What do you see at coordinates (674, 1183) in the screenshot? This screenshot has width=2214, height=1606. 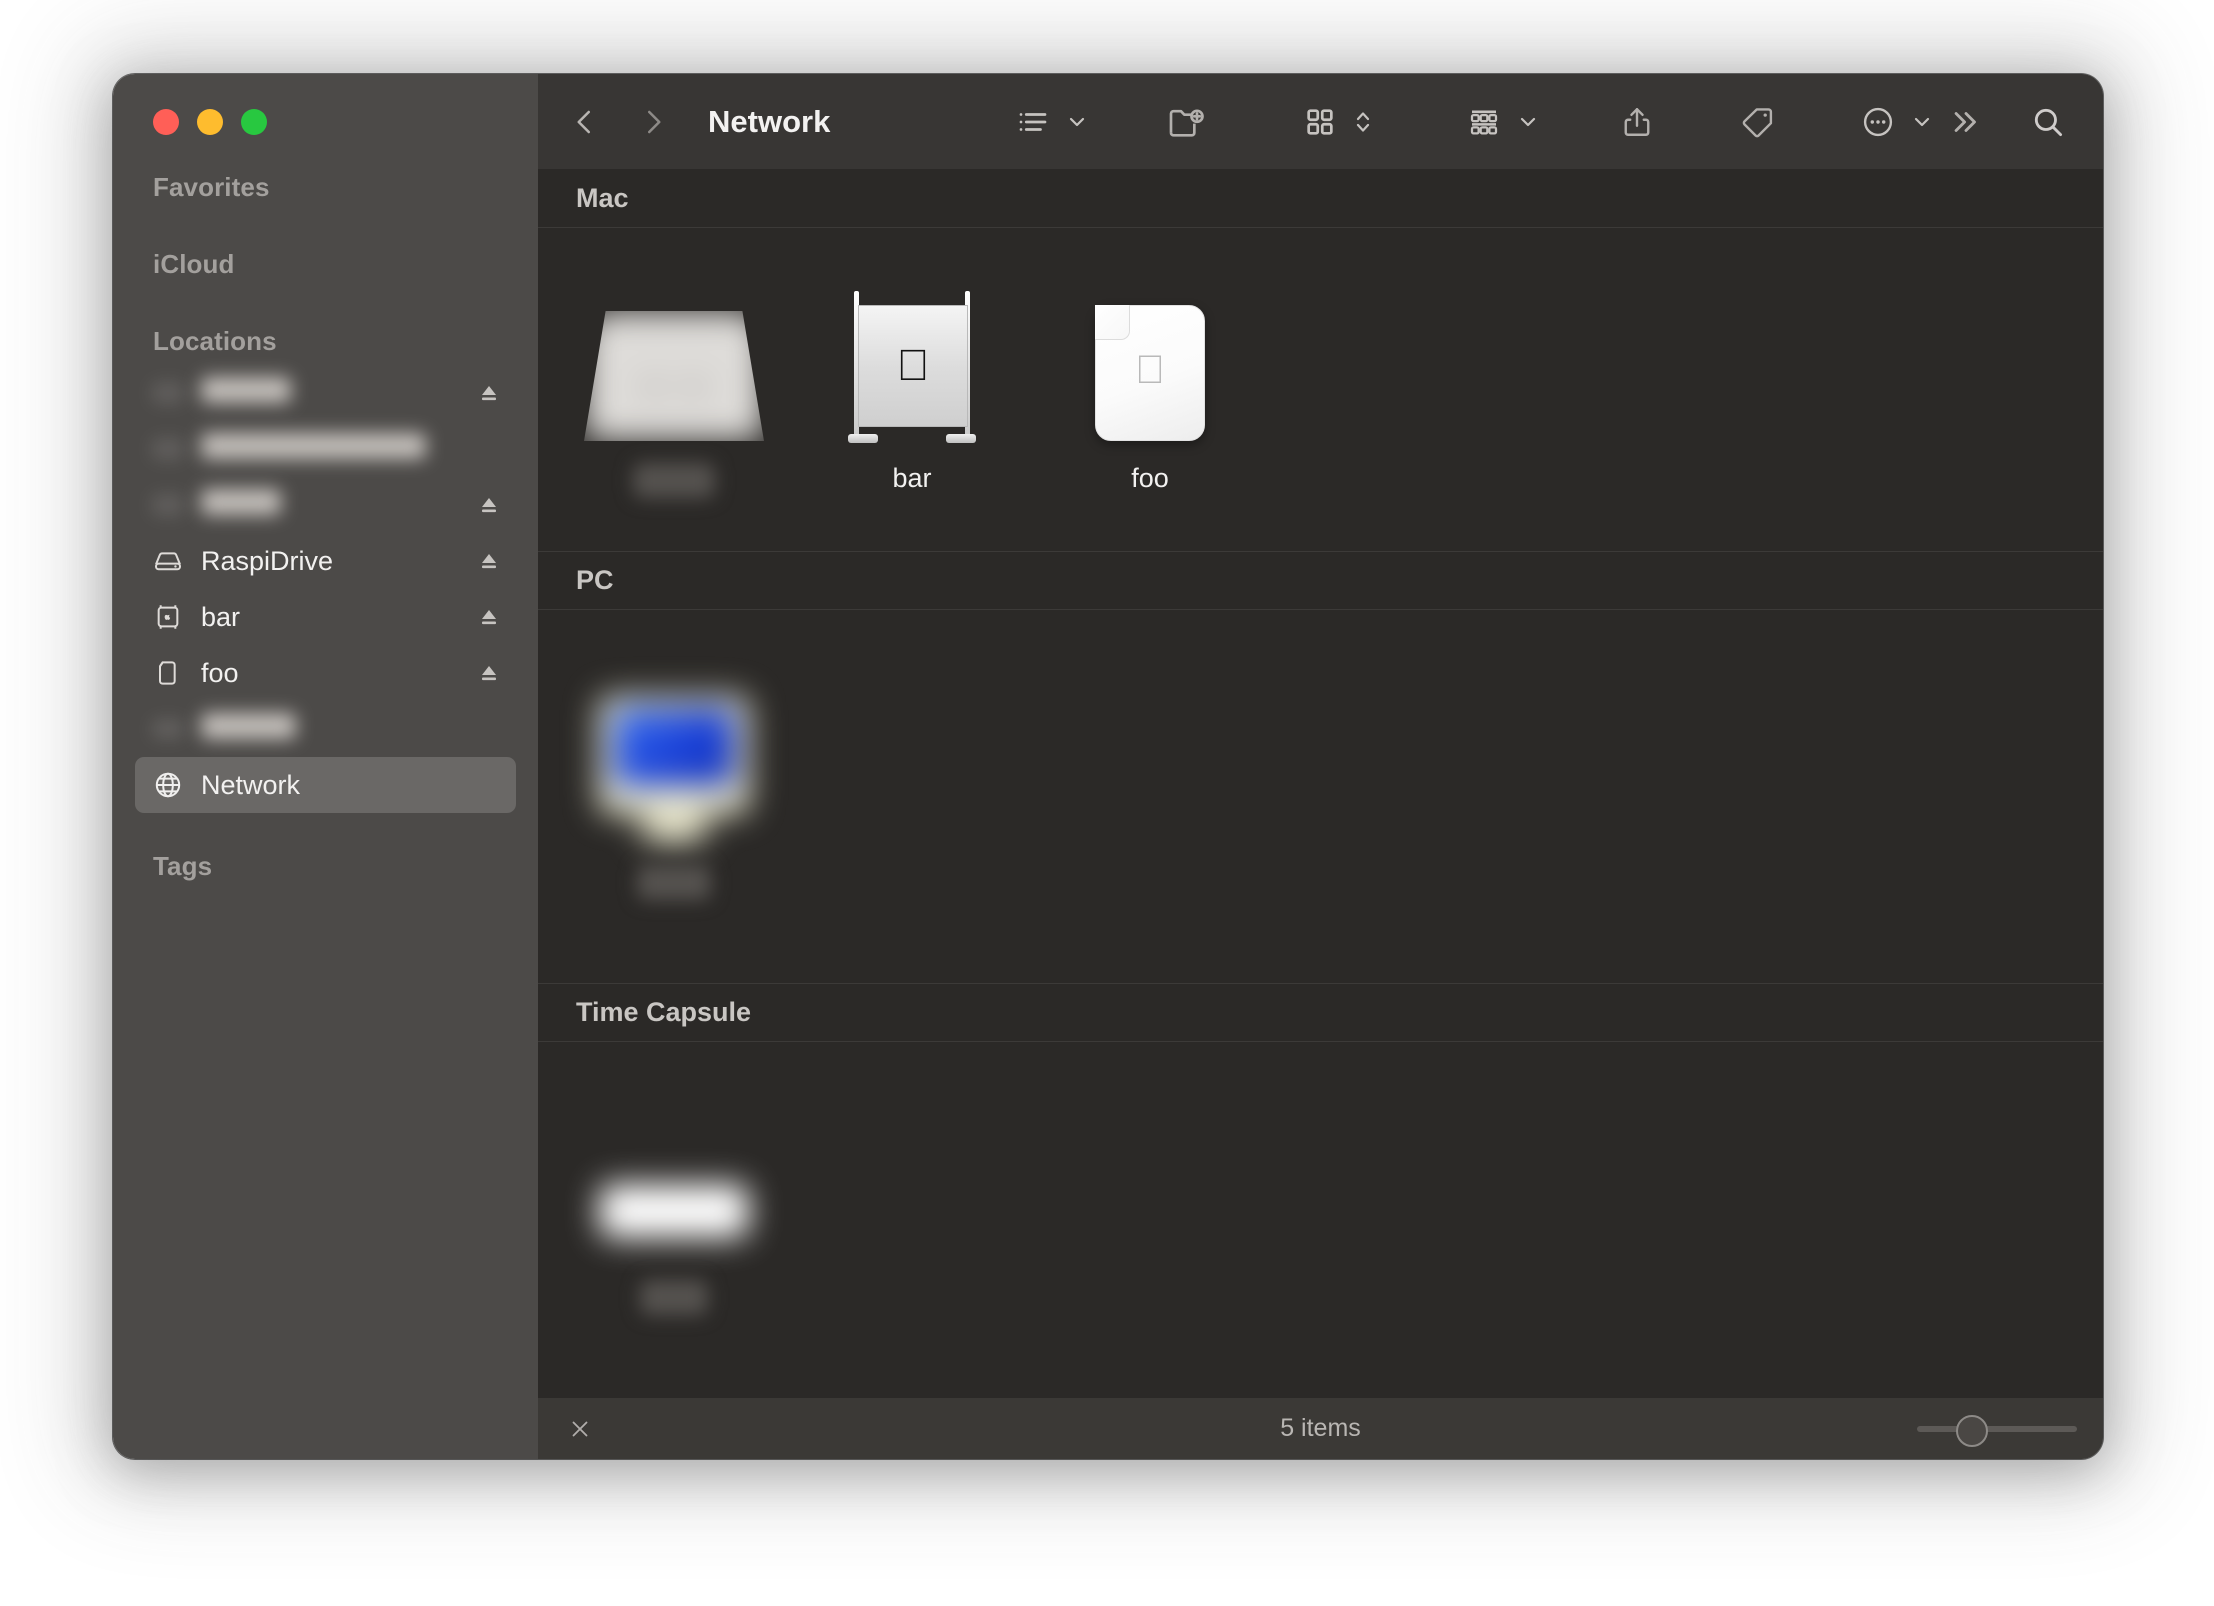 I see `time-capsule-icon` at bounding box center [674, 1183].